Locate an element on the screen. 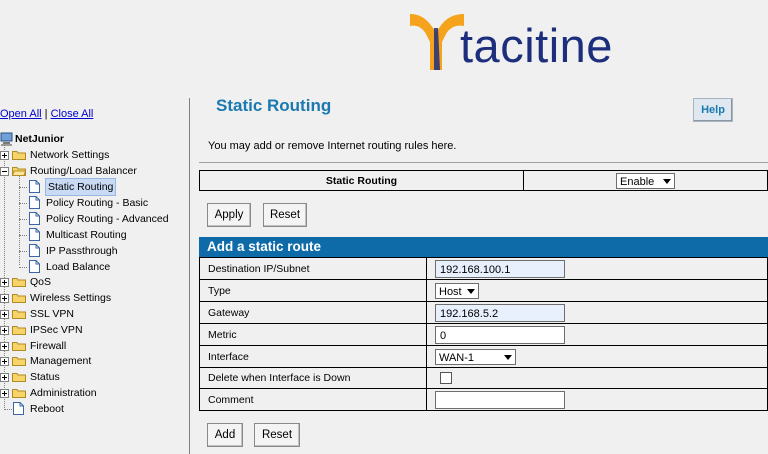 The image size is (768, 454). field-value-cell: 192.168.5.2 is located at coordinates (597, 312).